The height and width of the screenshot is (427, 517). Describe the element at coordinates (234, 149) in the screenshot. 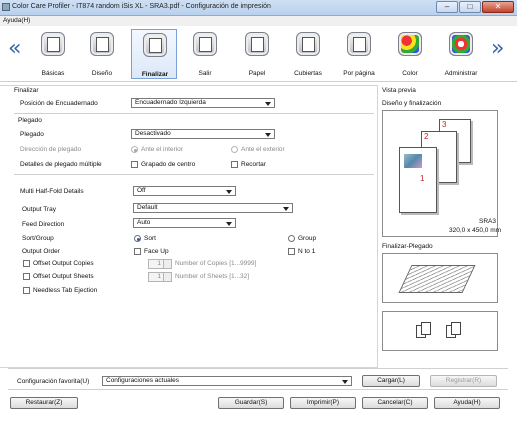

I see `fold-outside-radio` at that location.